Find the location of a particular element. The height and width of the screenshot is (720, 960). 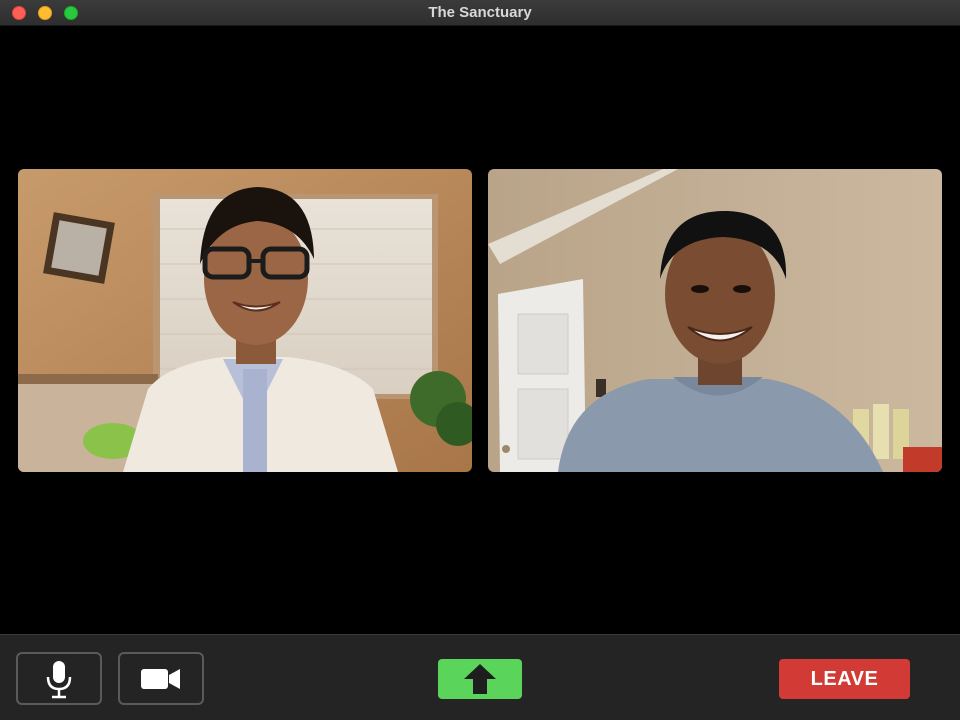

window-titlebar: The Sanctuary is located at coordinates (480, 13).